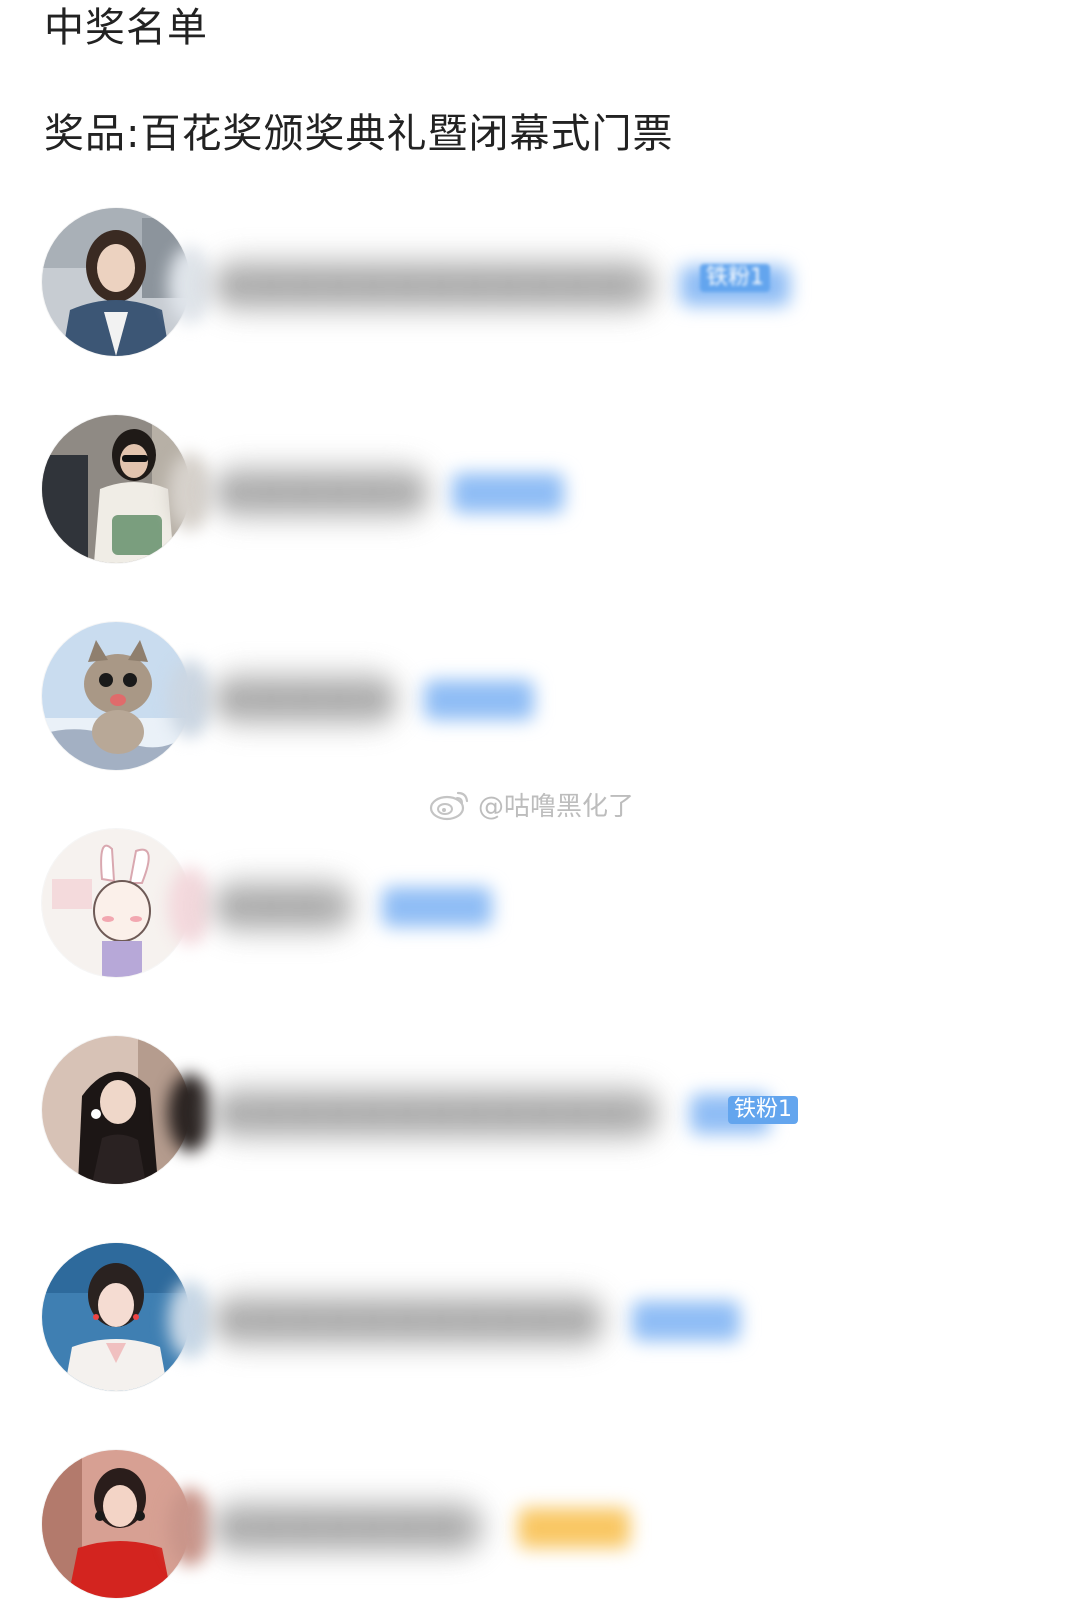  I want to click on watermark-handle: @咕噜黑化了, so click(556, 806).